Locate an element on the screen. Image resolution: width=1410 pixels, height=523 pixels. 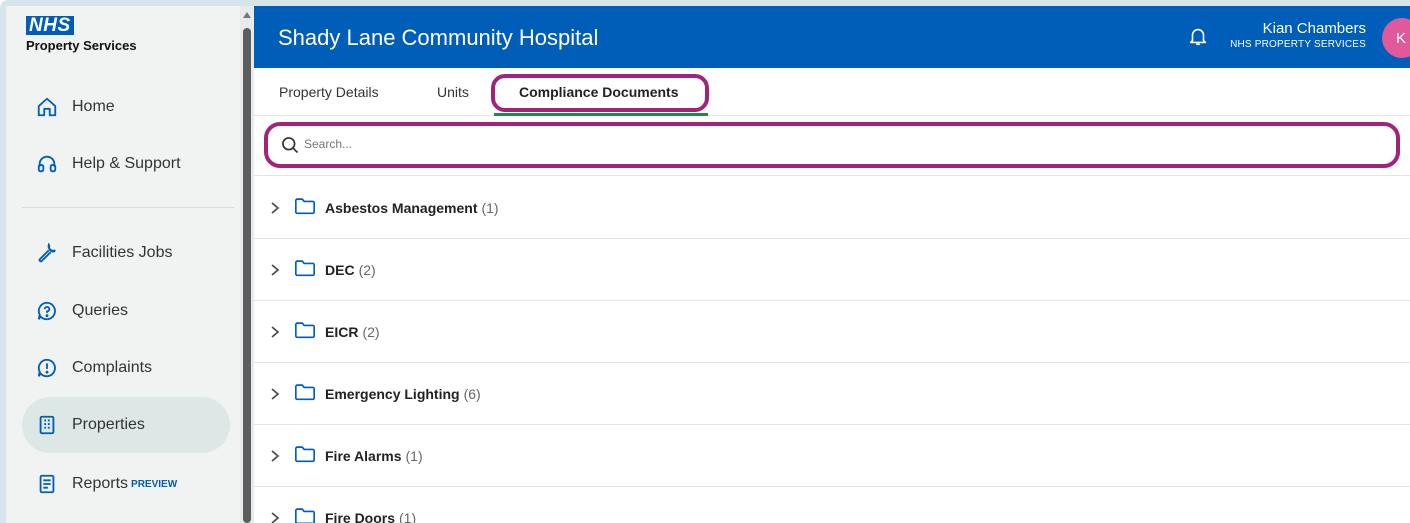
headset-icon is located at coordinates (47, 164).